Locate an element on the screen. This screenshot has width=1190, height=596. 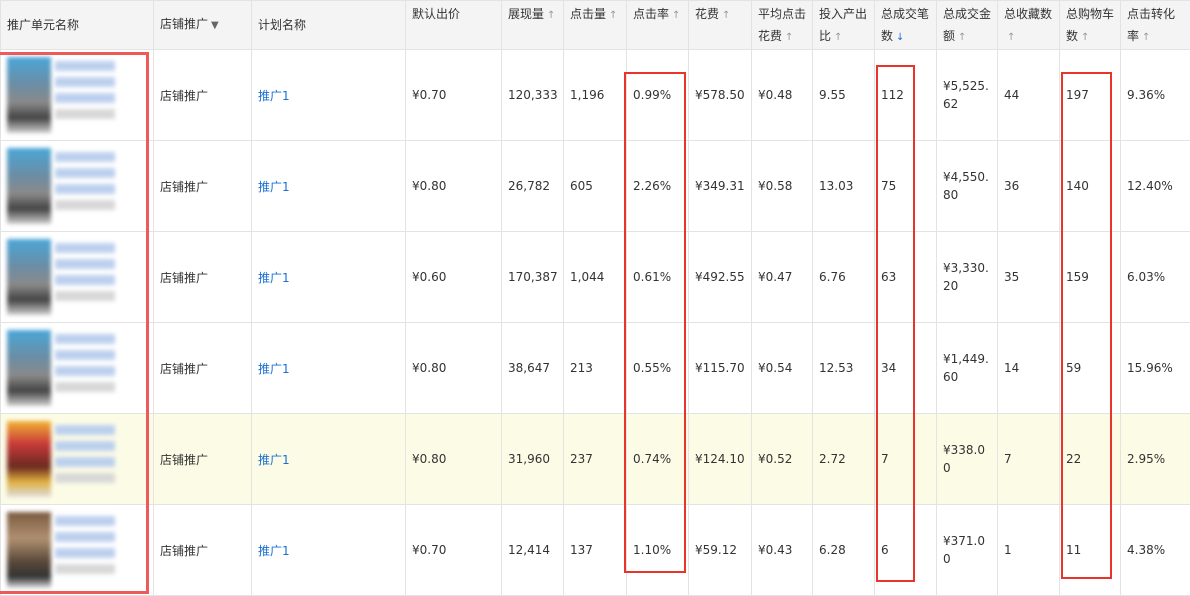
gmv: ¥3,330.20 is located at coordinates (967, 277).